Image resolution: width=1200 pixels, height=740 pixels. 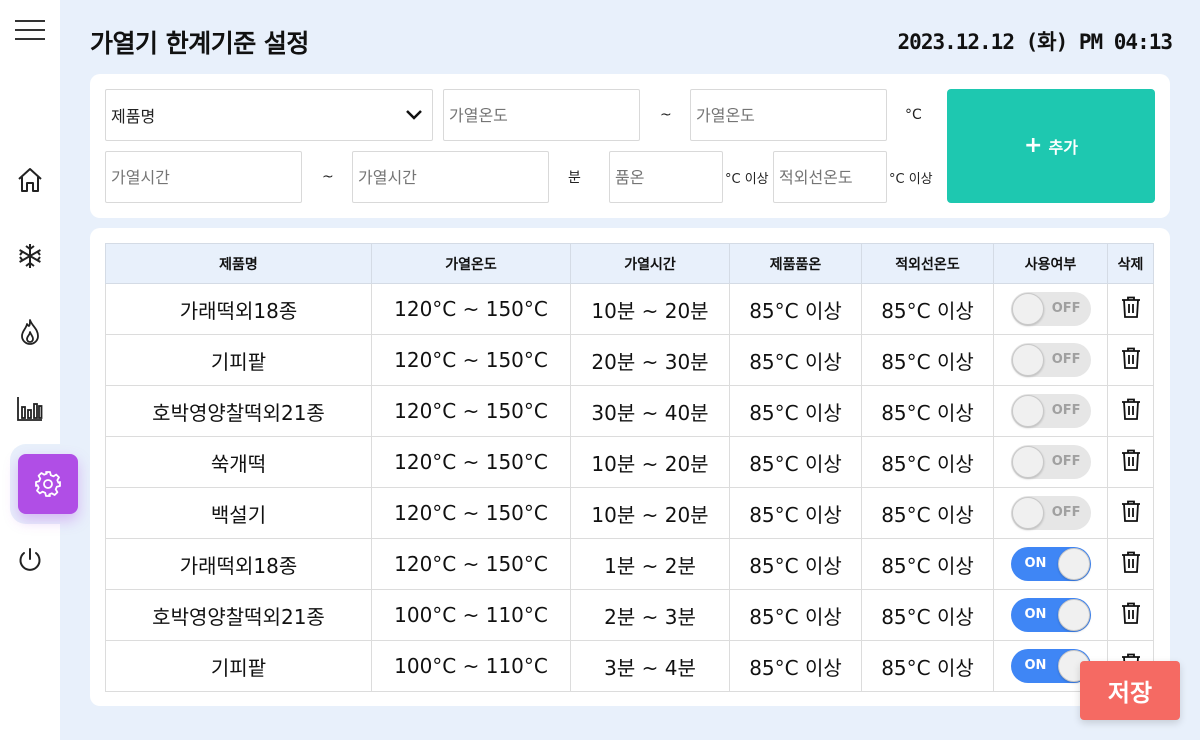 What do you see at coordinates (199, 43) in the screenshot?
I see `page-title: 가열기 한계기준 설정` at bounding box center [199, 43].